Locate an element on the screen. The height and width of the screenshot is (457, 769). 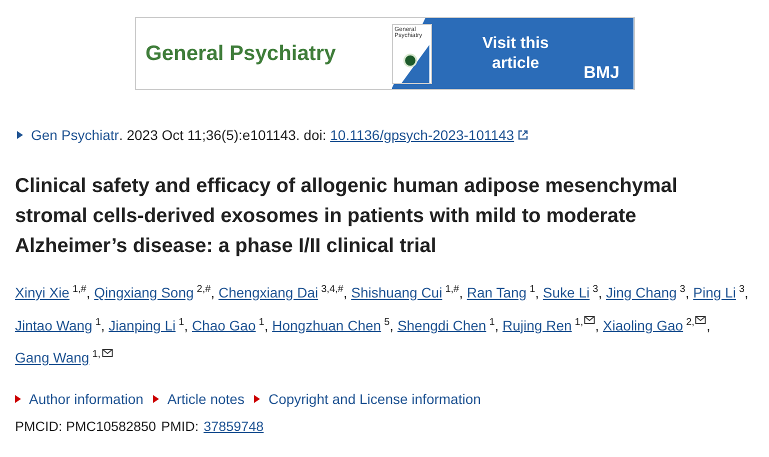
journal-name: General Psychiatry is located at coordinates (240, 54).